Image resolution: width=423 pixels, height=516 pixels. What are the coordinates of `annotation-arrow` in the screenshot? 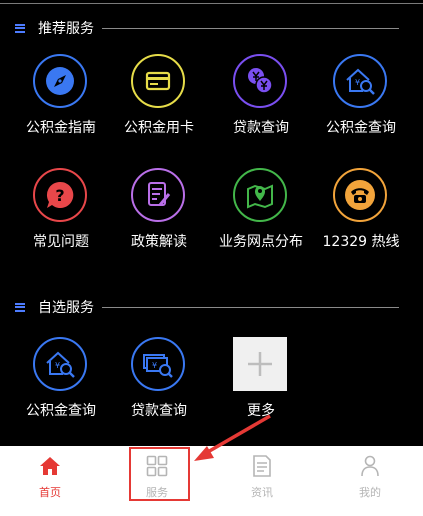 It's located at (232, 437).